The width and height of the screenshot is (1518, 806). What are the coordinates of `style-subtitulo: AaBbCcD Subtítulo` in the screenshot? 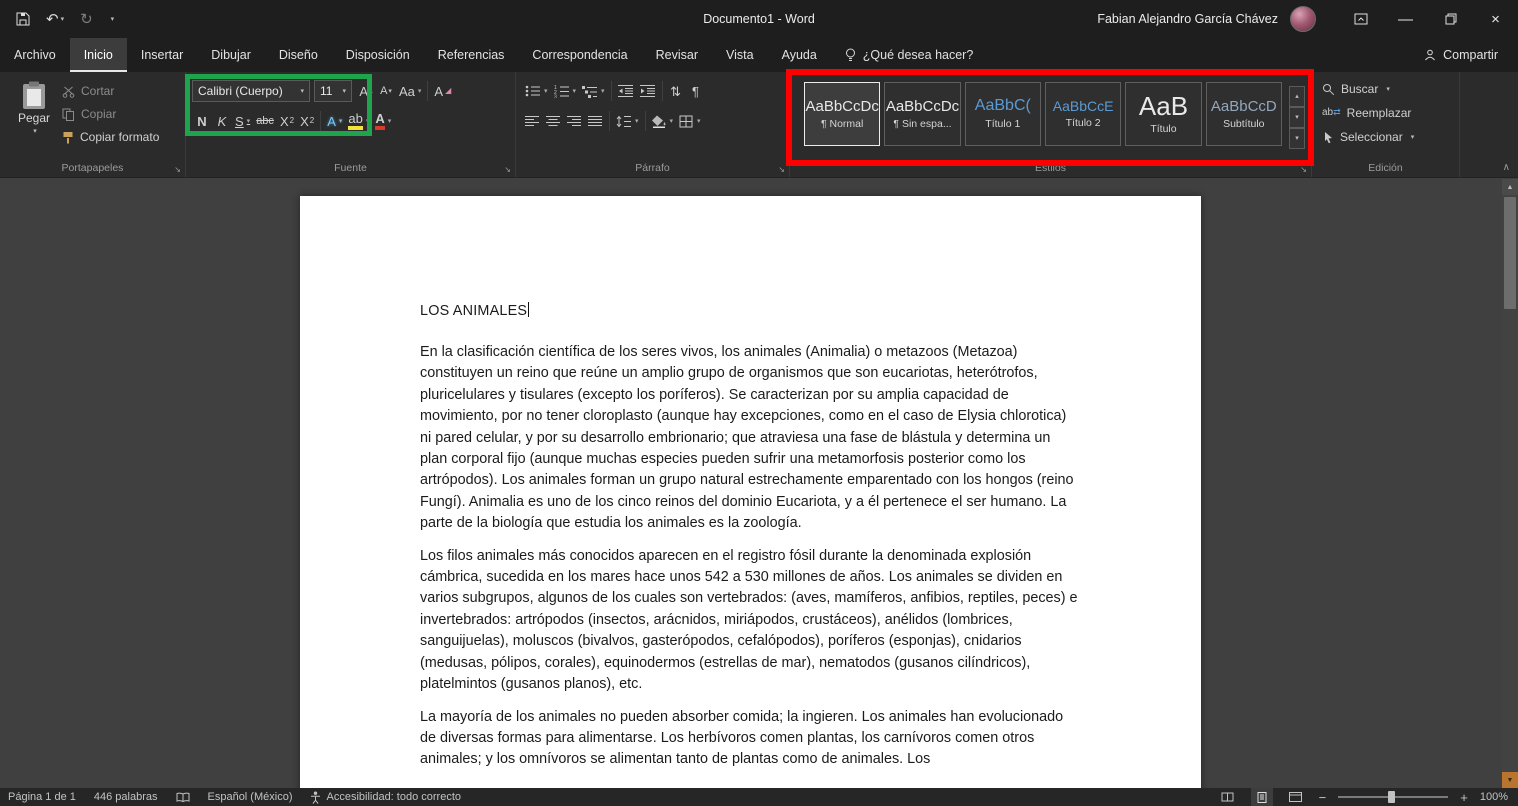 It's located at (1243, 114).